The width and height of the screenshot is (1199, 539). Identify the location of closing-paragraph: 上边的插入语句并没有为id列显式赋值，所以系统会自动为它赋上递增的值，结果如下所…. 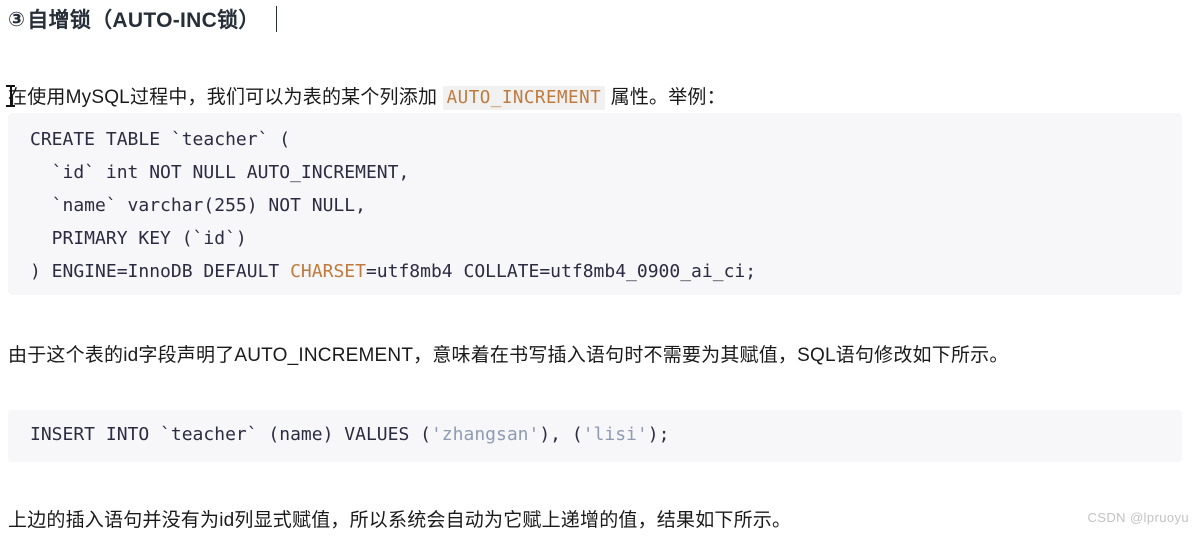
(400, 520).